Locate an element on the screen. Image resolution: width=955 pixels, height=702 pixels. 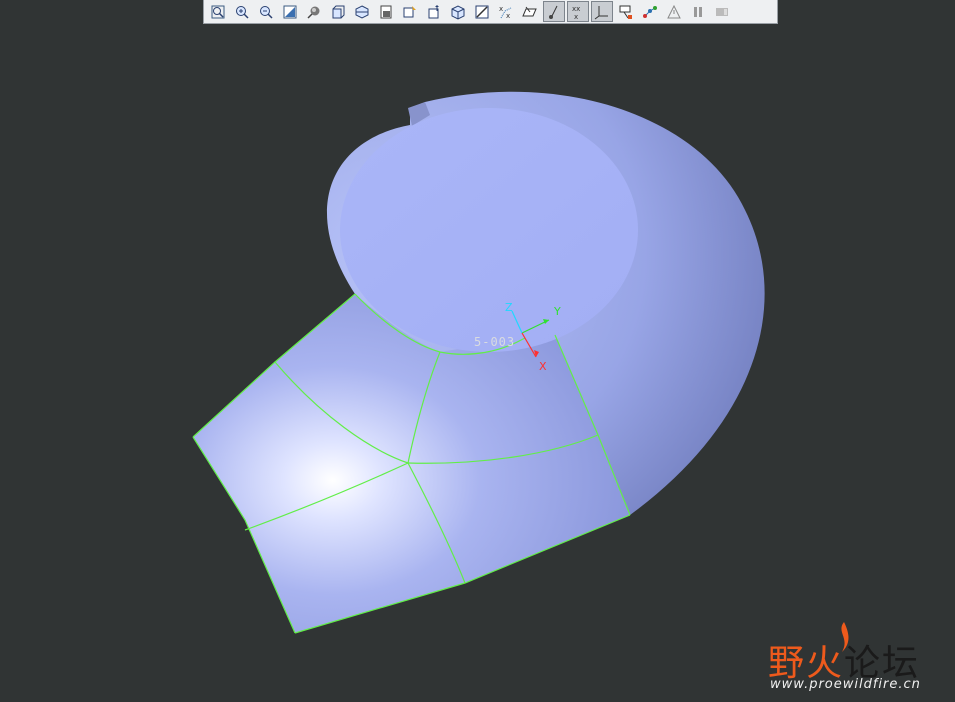
pause-button is located at coordinates (698, 11).